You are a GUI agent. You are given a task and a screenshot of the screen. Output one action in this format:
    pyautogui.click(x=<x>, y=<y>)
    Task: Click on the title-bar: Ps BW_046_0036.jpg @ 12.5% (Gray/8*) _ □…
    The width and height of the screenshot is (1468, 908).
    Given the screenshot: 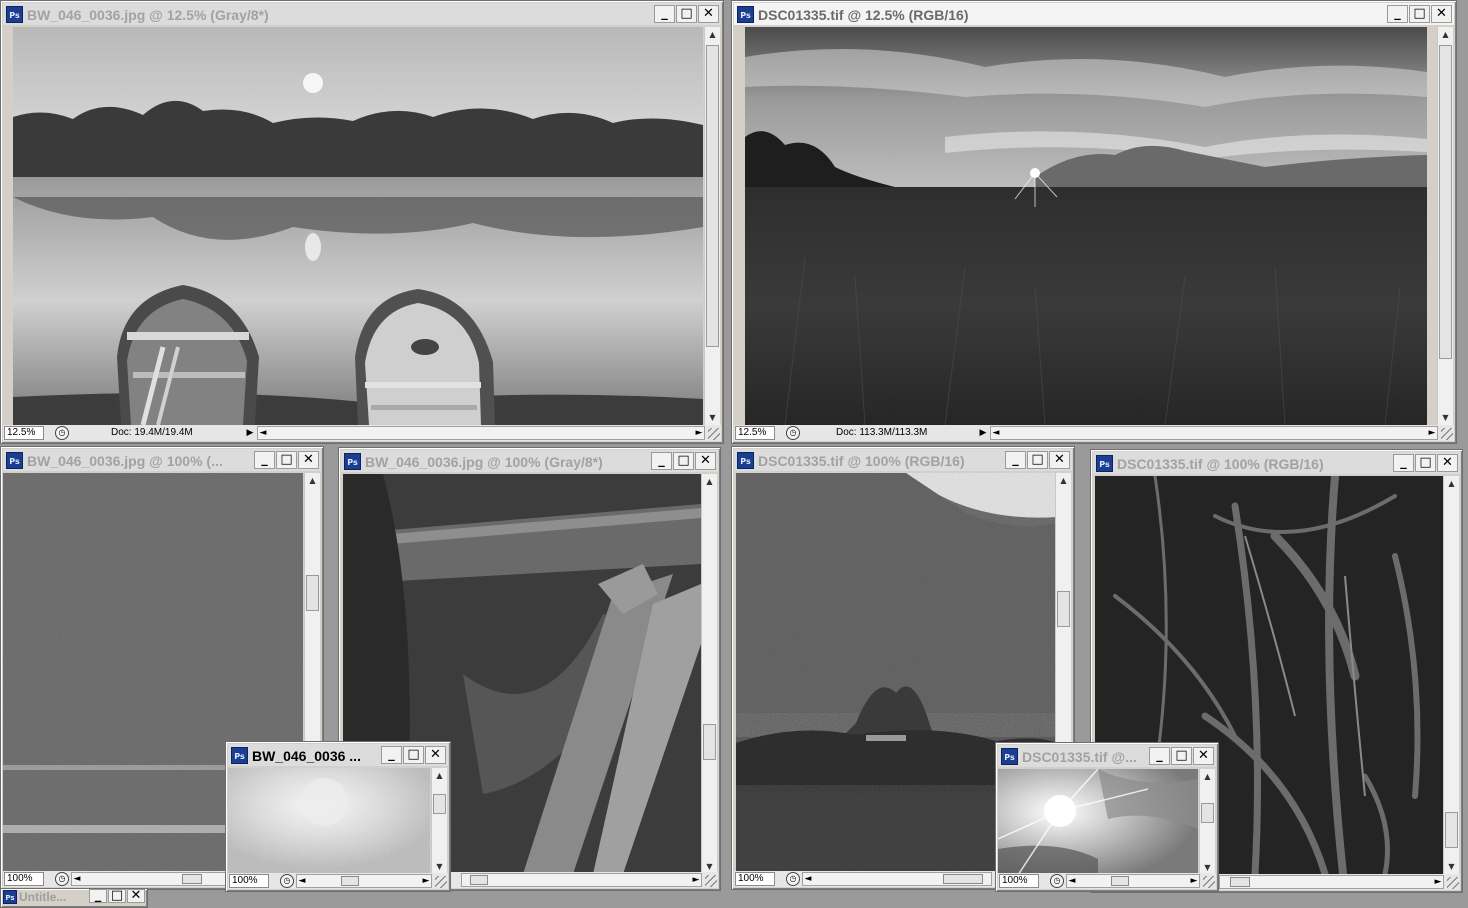 What is the action you would take?
    pyautogui.click(x=362, y=14)
    